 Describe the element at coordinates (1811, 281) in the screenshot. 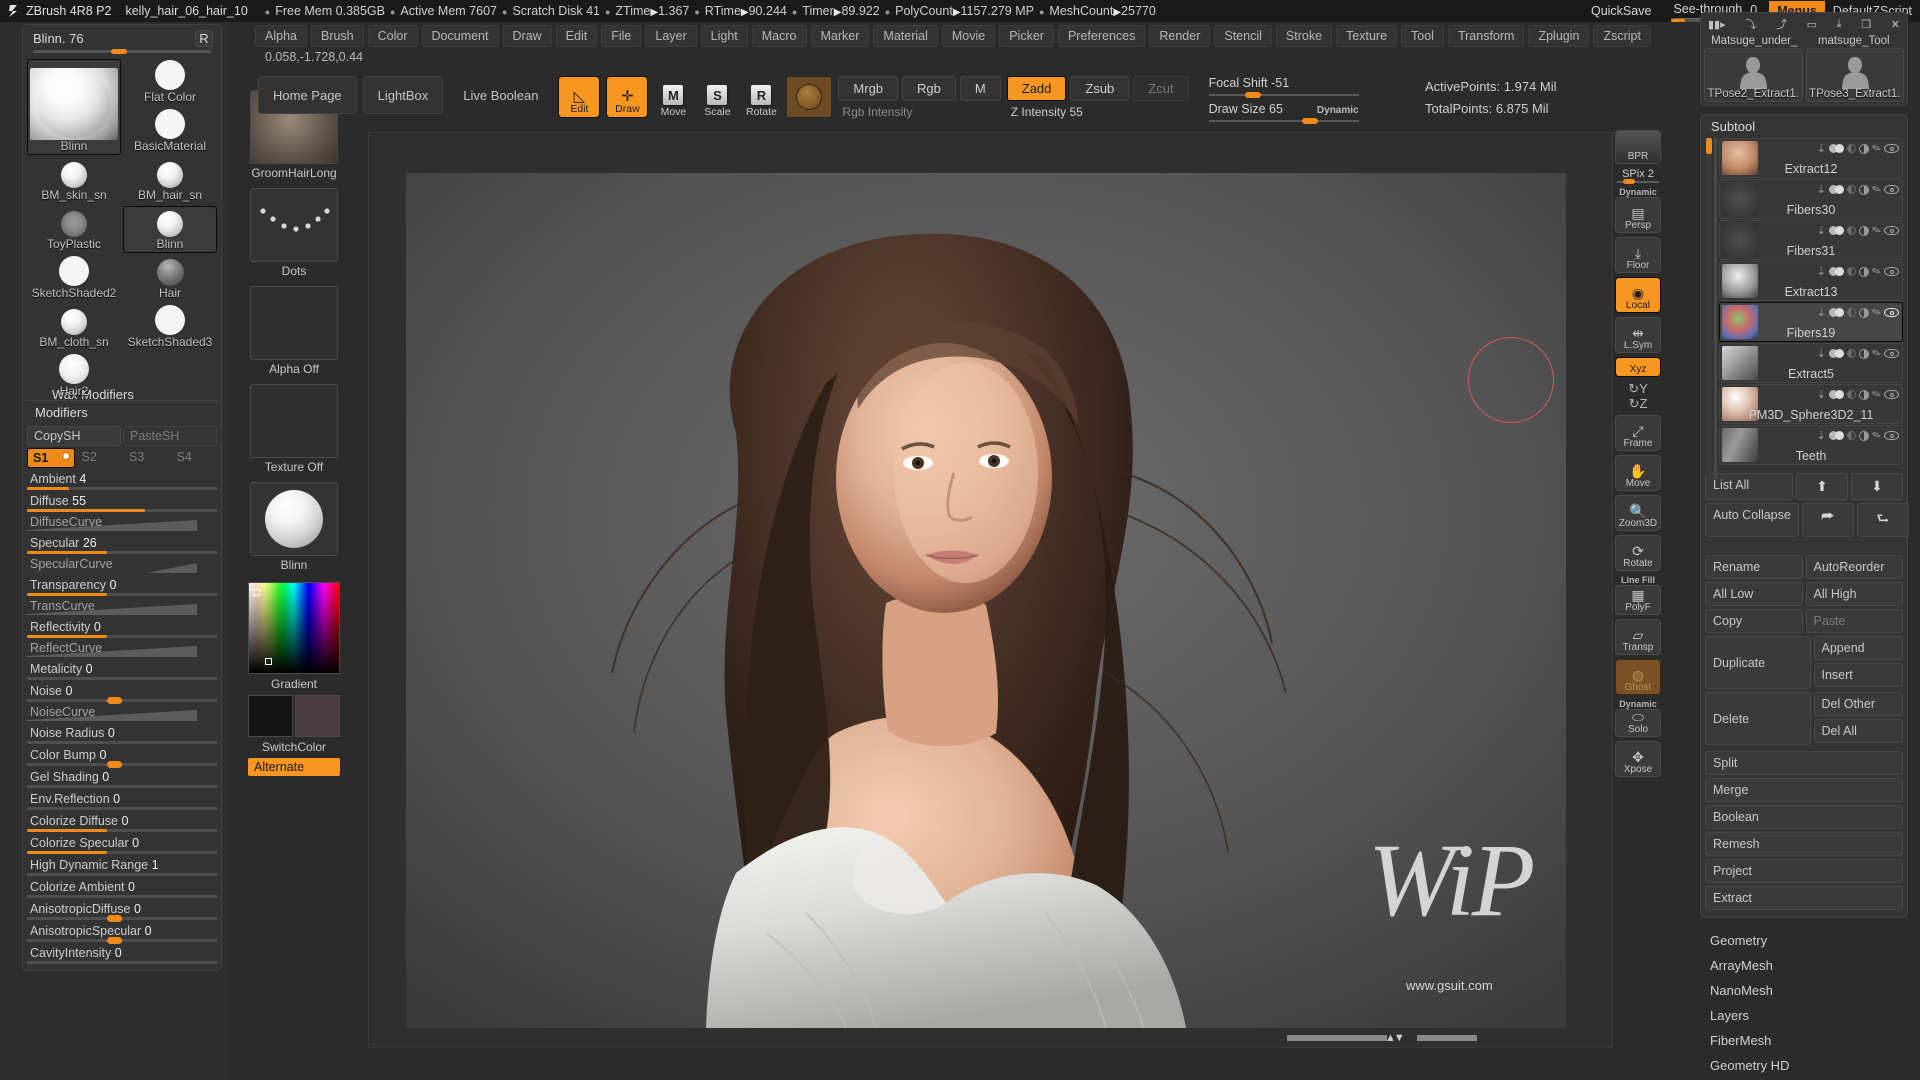

I see `subtool-item-extract13: ⇣ ✎ Extract13` at that location.